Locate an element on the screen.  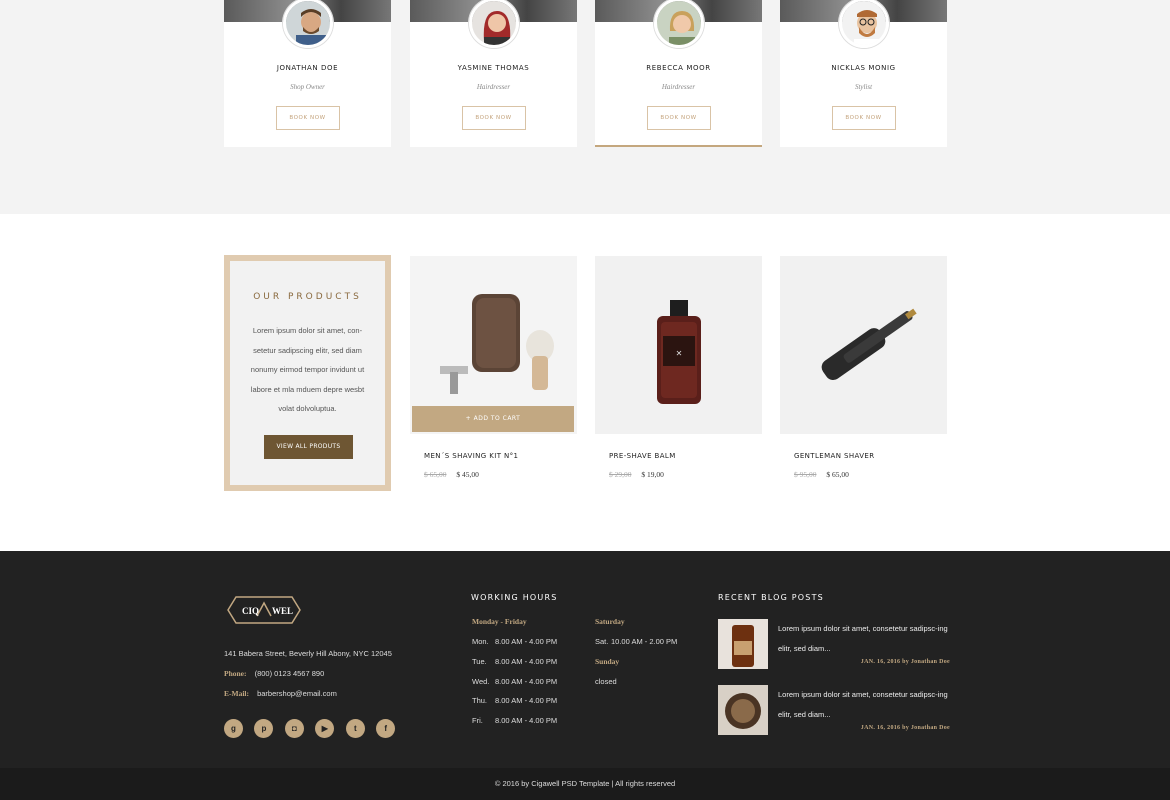
saturday-label: Saturday is located at coordinates (610, 621).